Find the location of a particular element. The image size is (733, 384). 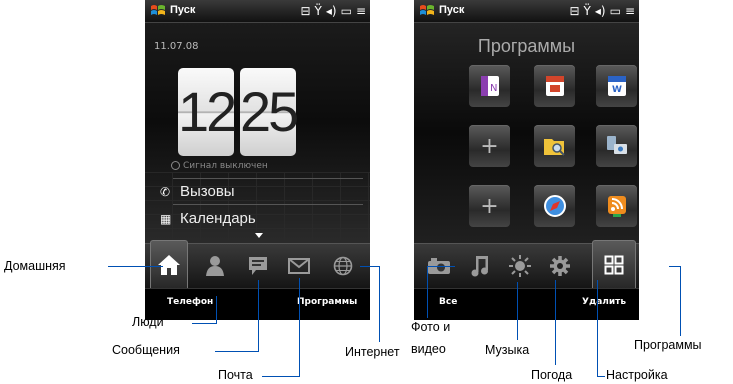

person-icon is located at coordinates (215, 266).